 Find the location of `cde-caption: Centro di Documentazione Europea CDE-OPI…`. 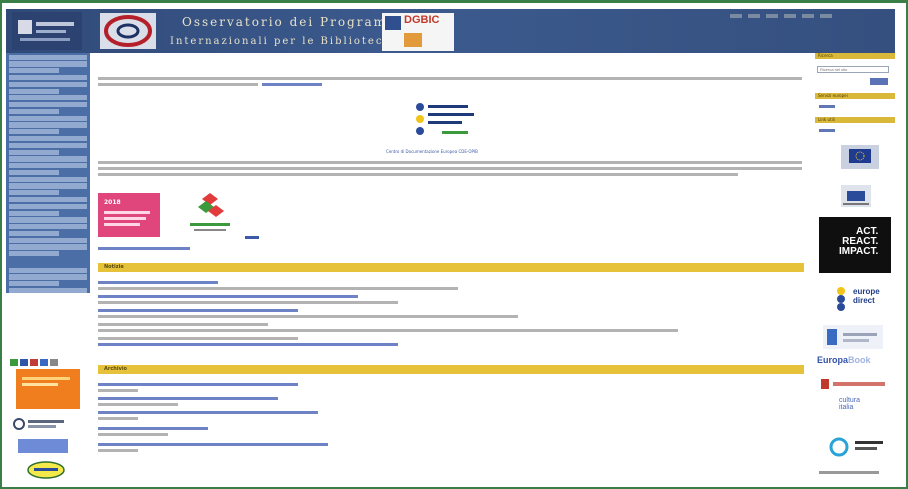

cde-caption: Centro di Documentazione Europea CDE-OPI… is located at coordinates (432, 151).